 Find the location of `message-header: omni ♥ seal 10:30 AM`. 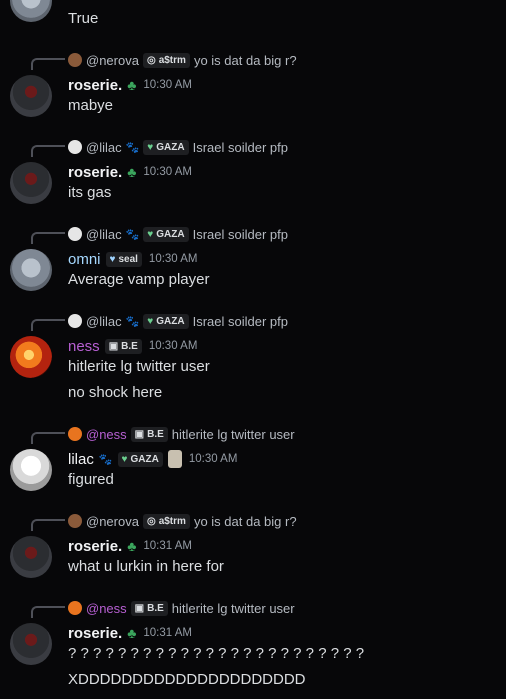

message-header: omni ♥ seal 10:30 AM is located at coordinates (133, 259).